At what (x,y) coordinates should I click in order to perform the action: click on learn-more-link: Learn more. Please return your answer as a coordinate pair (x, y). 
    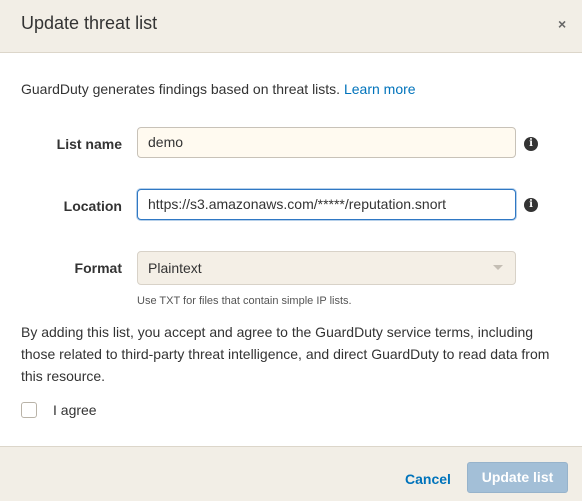
    Looking at the image, I should click on (380, 89).